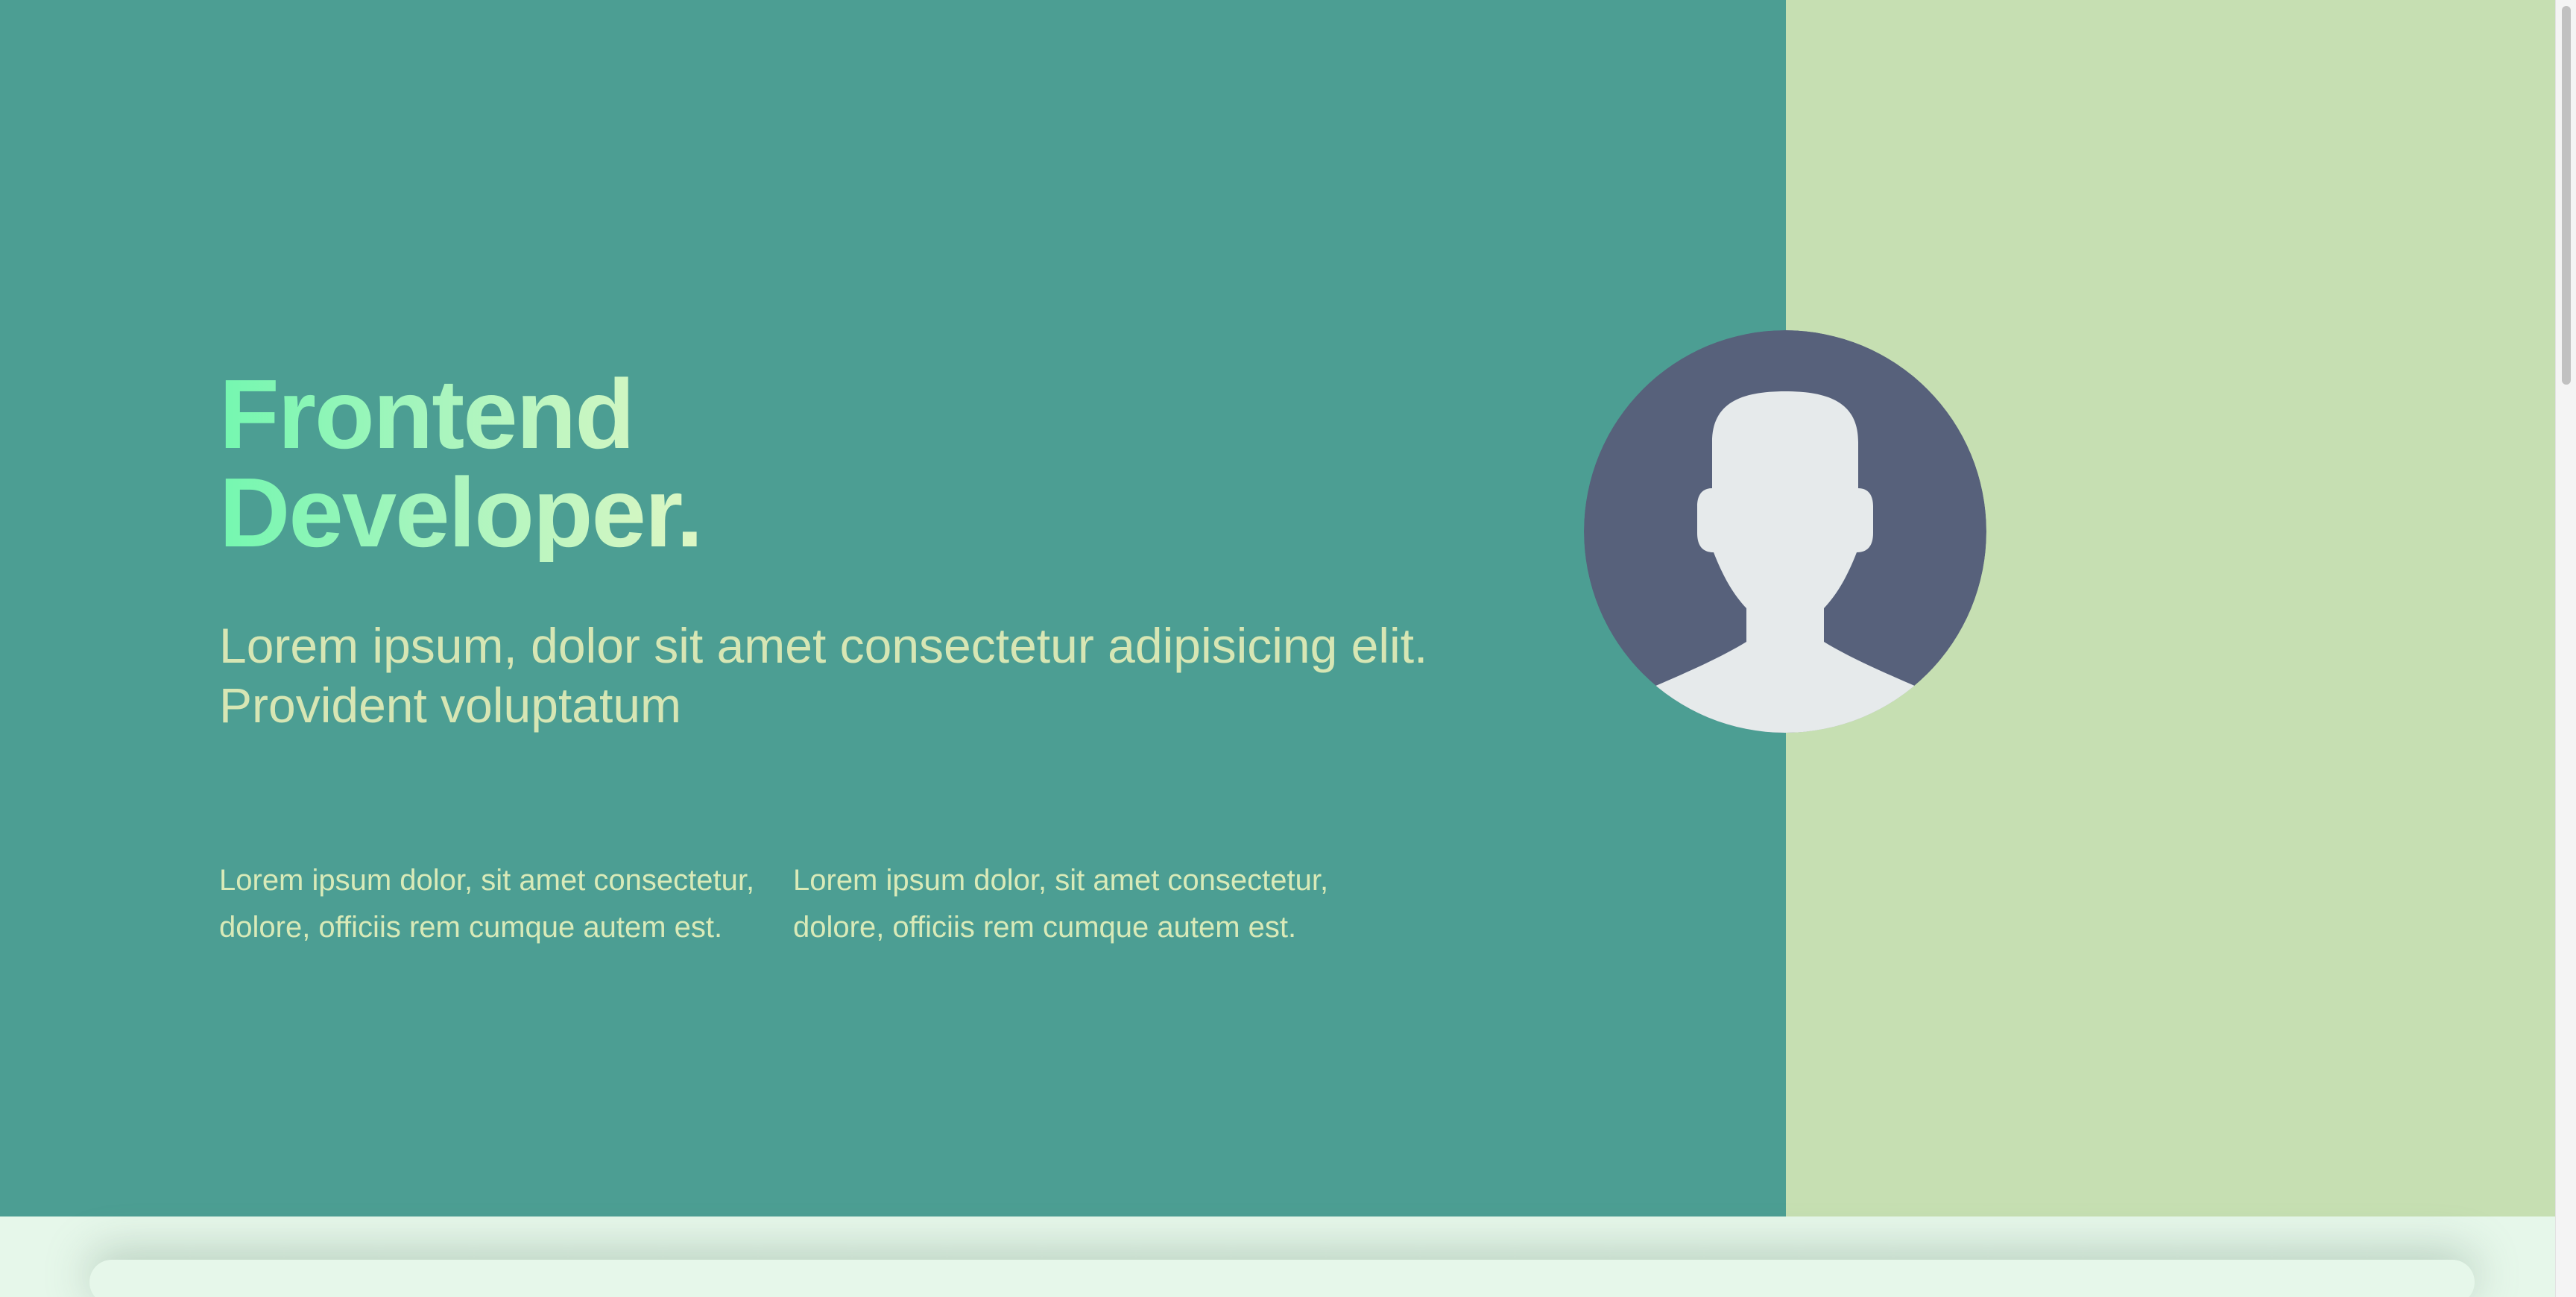 The width and height of the screenshot is (2576, 1297). Describe the element at coordinates (2565, 648) in the screenshot. I see `vertical-scrollbar` at that location.